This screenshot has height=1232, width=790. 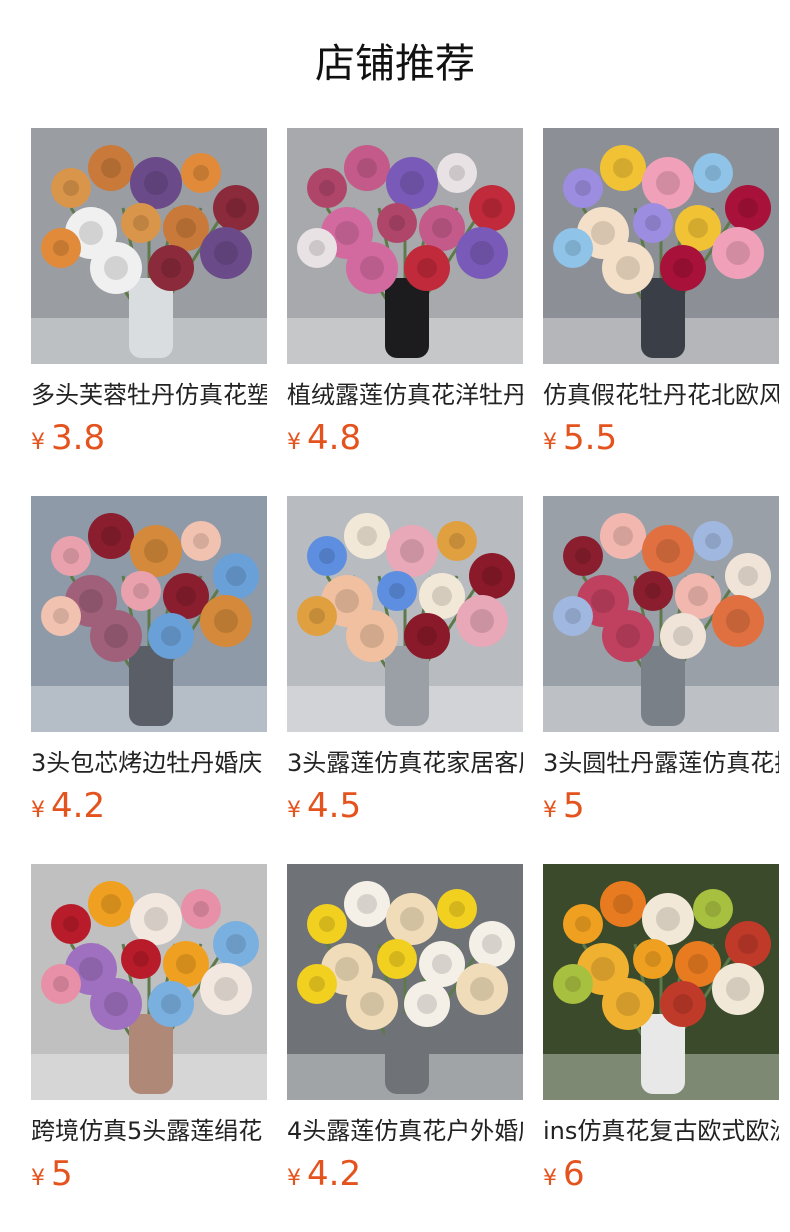 I want to click on product-name: 植绒露莲仿真花洋牡丹, so click(x=405, y=395).